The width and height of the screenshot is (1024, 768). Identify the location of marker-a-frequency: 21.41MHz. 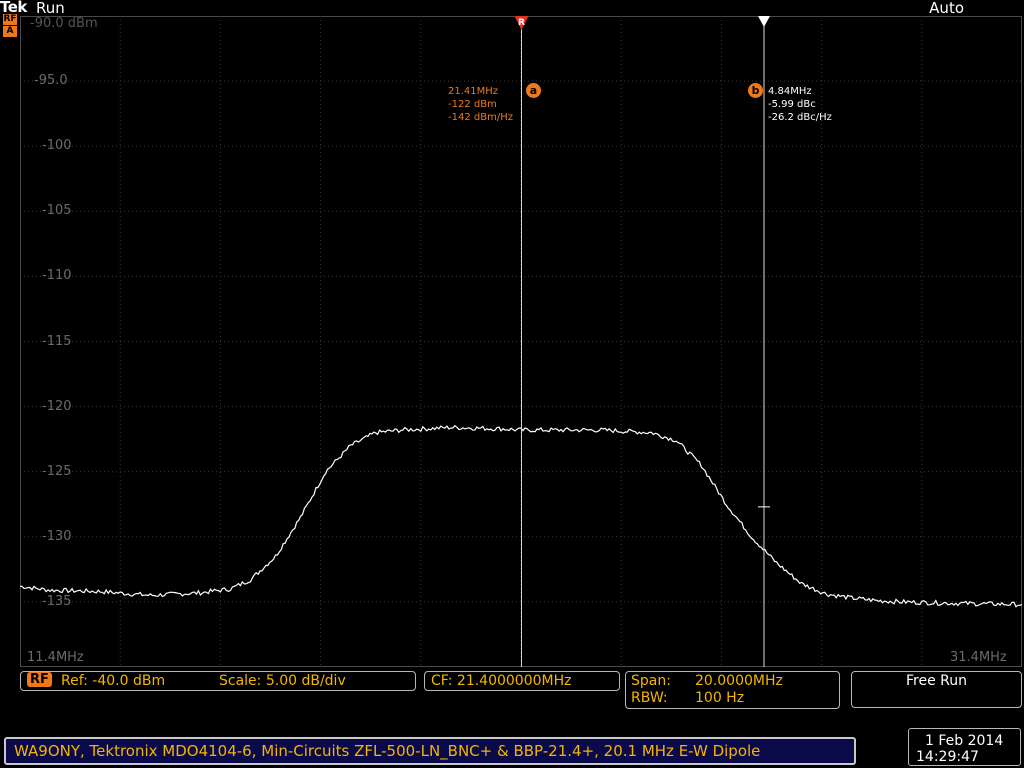
(473, 91).